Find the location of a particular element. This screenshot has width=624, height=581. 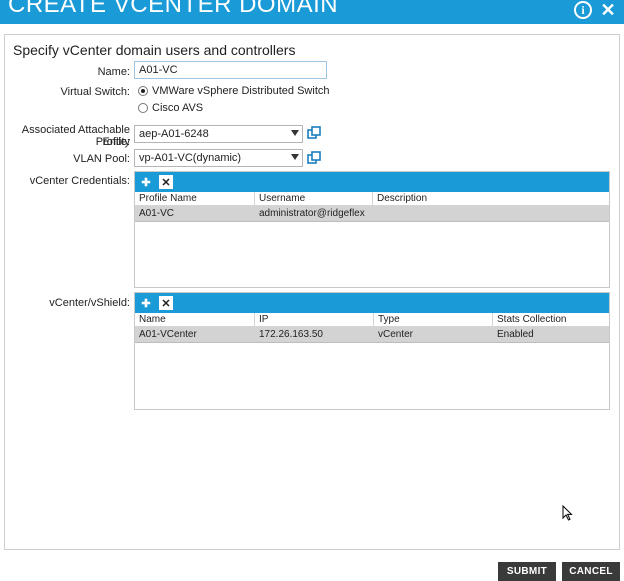

aep-select: aep-A01-6248 is located at coordinates (218, 134).